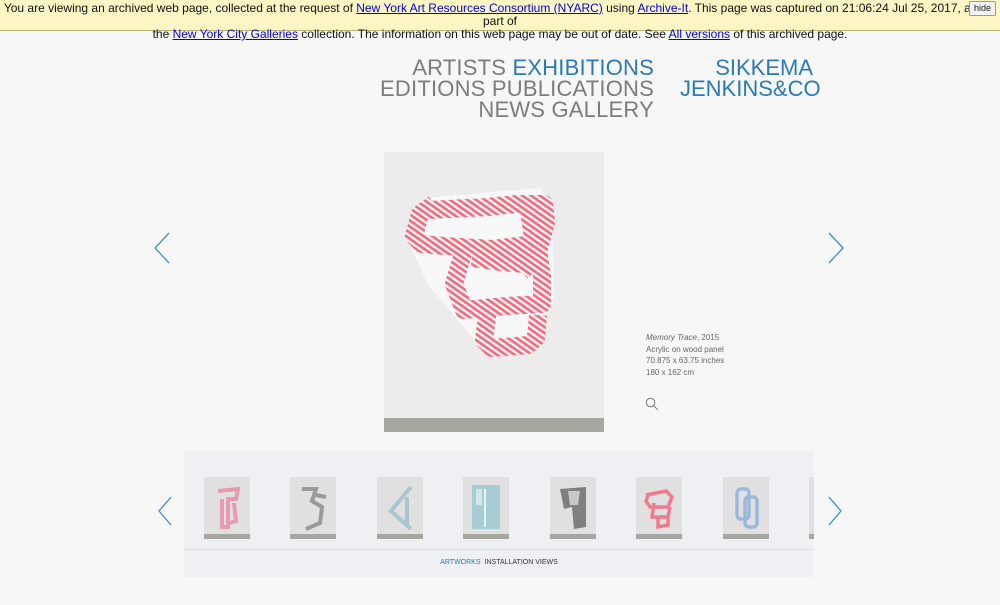  Describe the element at coordinates (494, 310) in the screenshot. I see `artwork-painting` at that location.